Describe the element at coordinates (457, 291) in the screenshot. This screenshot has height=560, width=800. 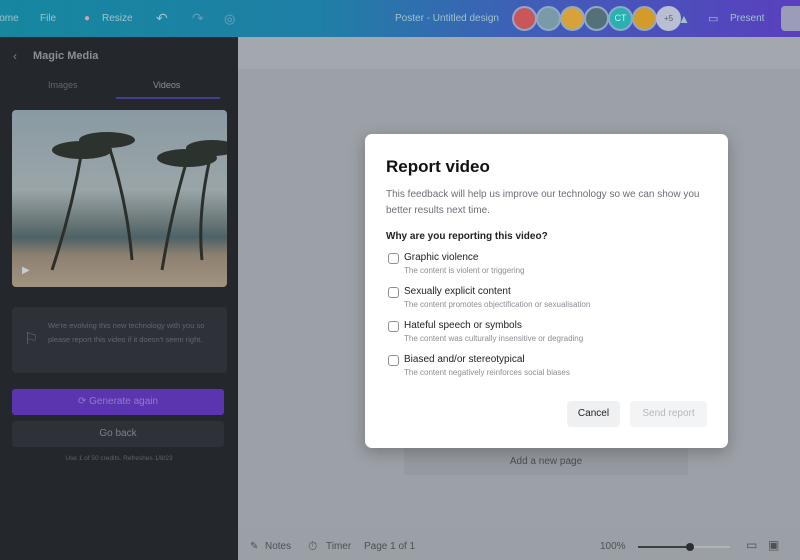
I see `option-label: Sexually explicit content` at that location.